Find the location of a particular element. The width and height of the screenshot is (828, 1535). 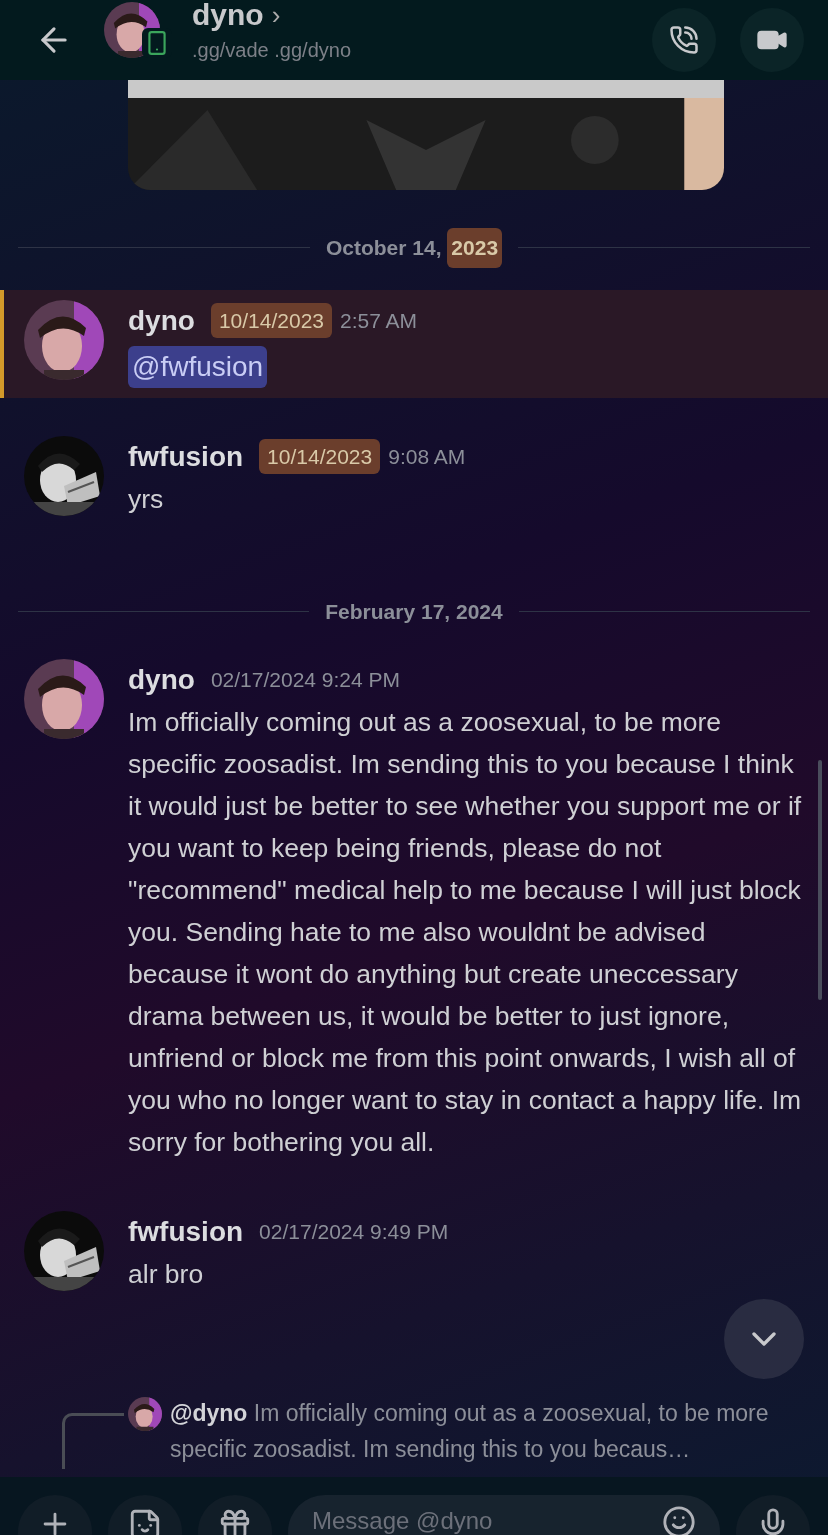

chevron-icon: › is located at coordinates (276, 17).